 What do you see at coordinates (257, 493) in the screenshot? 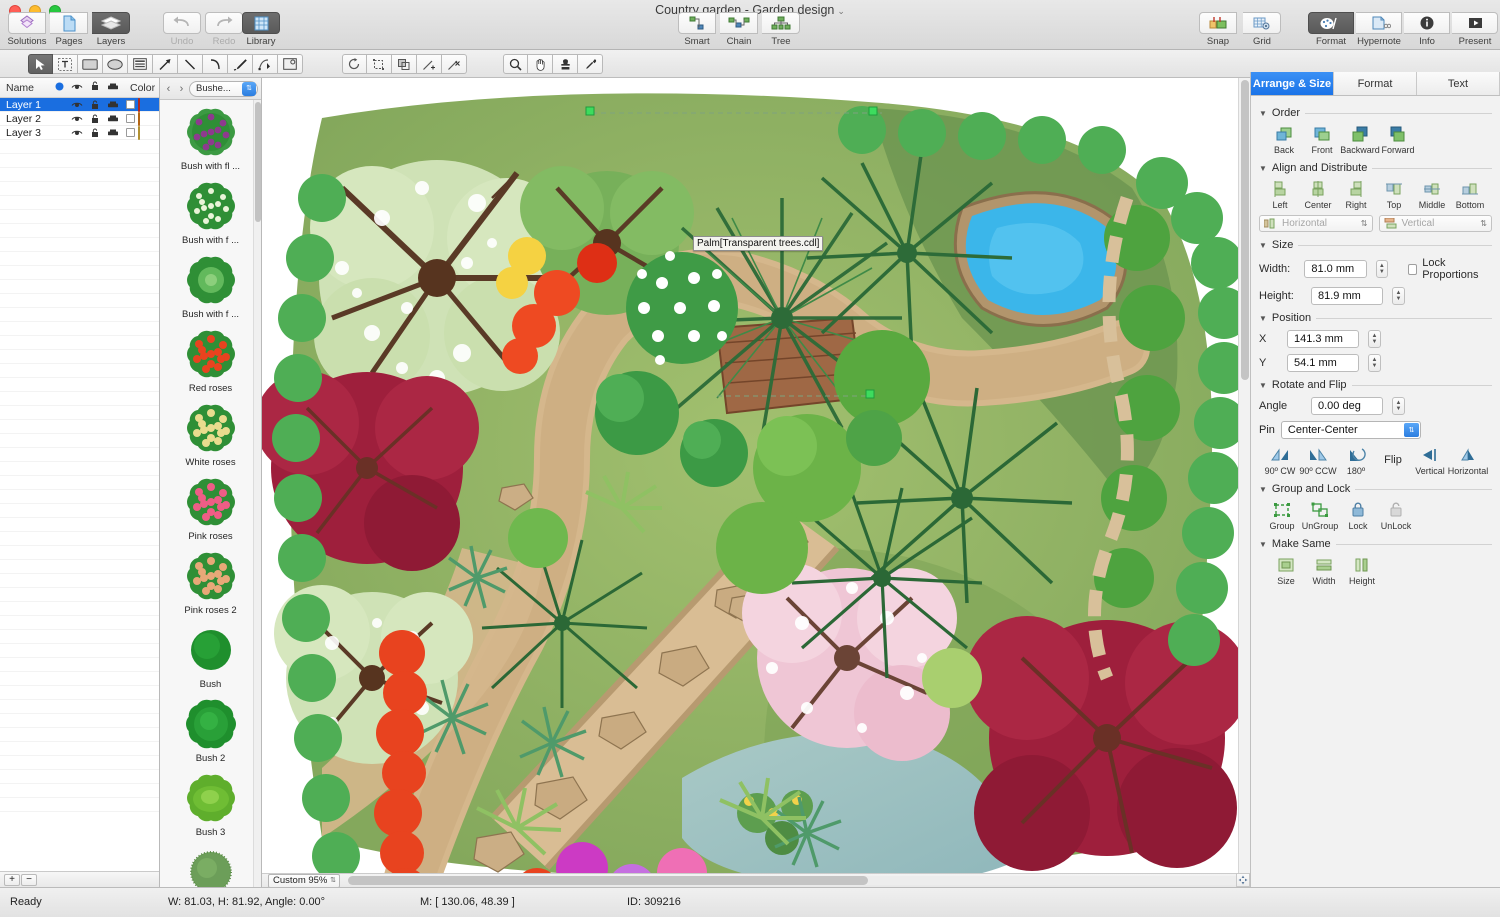
I see `library-scrollbar` at bounding box center [257, 493].